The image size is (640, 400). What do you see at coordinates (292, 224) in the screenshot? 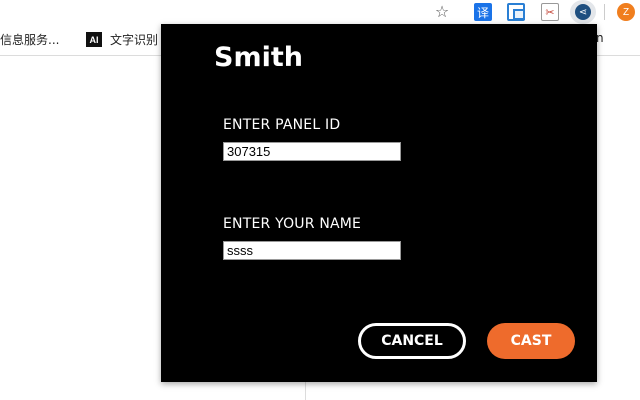
I see `name-label: ENTER YOUR NAME` at bounding box center [292, 224].